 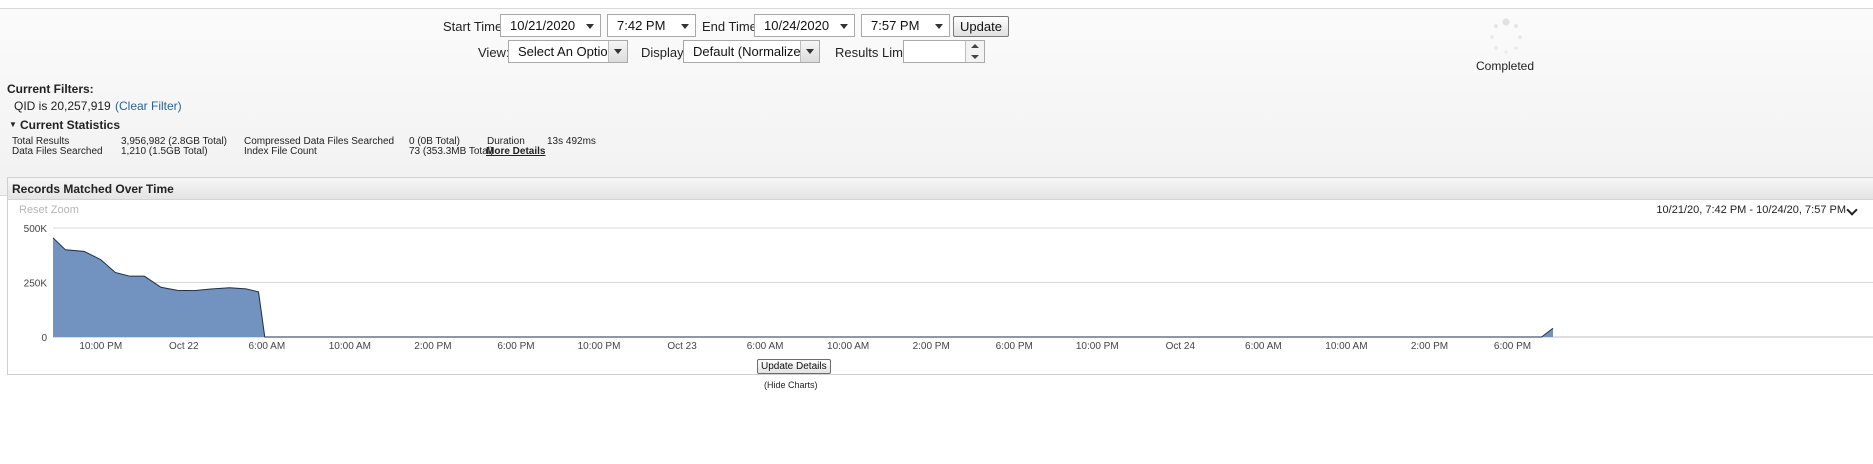 I want to click on y-tick-label: 500K, so click(x=36, y=229).